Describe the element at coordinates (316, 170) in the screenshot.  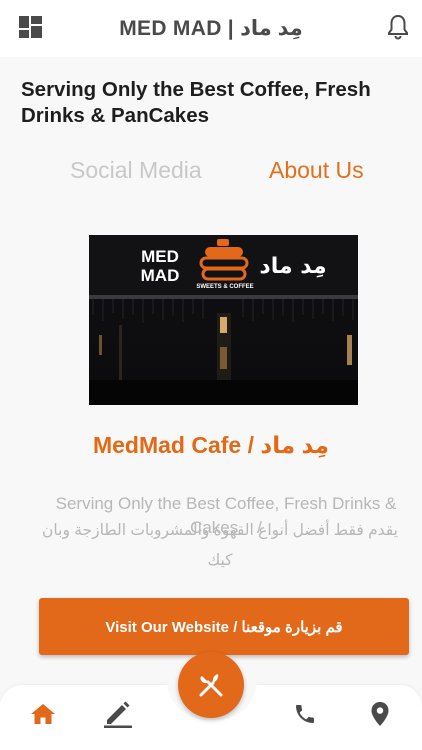
I see `tab-about-us: About Us` at that location.